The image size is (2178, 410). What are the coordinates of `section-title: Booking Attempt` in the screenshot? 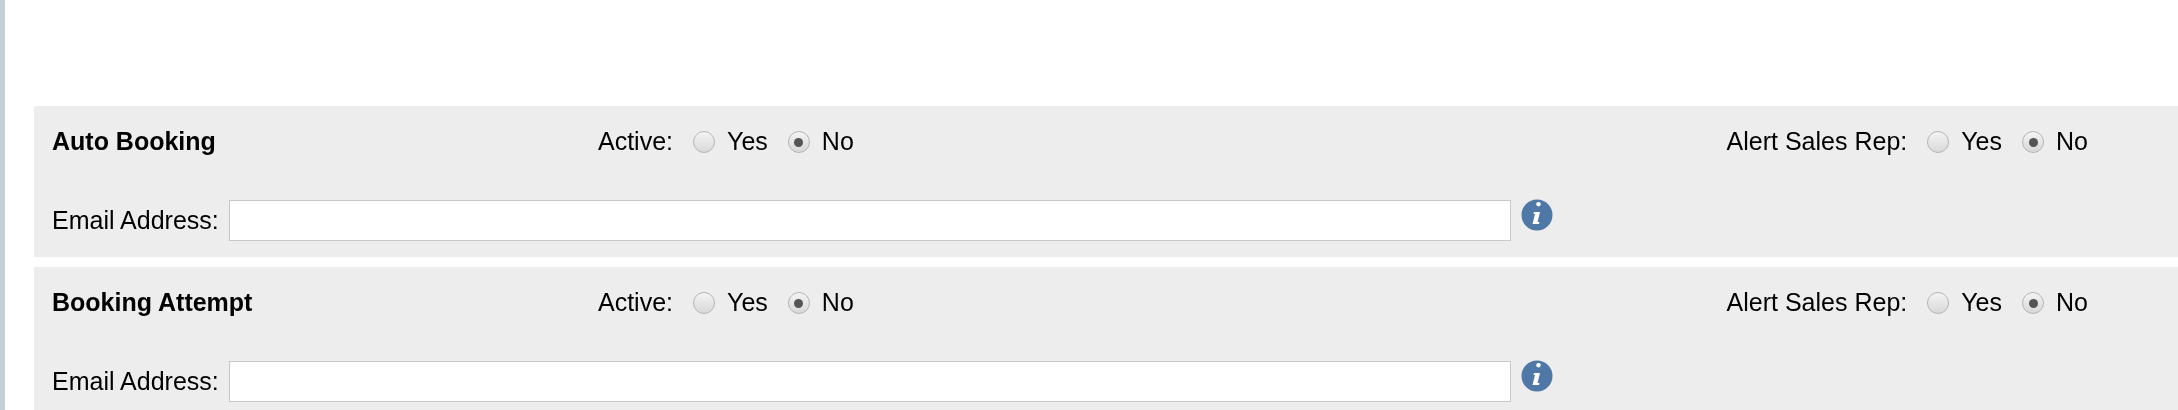 It's located at (153, 303).